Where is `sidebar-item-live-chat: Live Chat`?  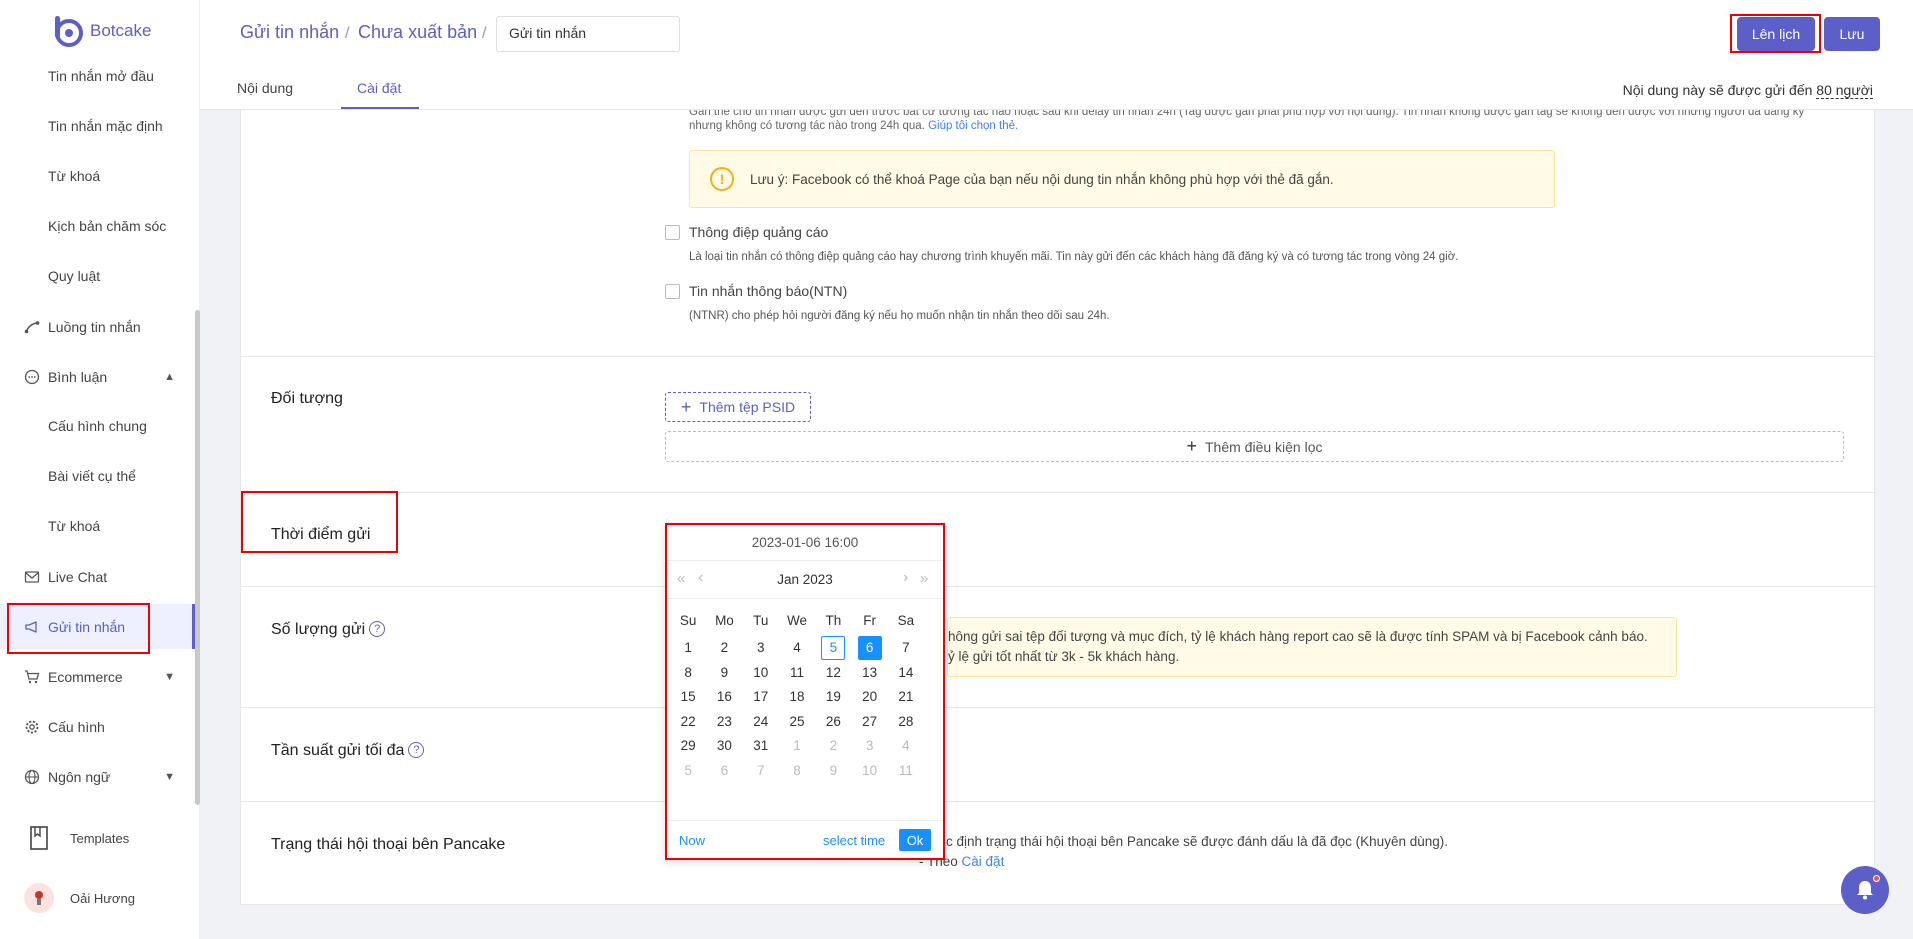 sidebar-item-live-chat: Live Chat is located at coordinates (97, 577).